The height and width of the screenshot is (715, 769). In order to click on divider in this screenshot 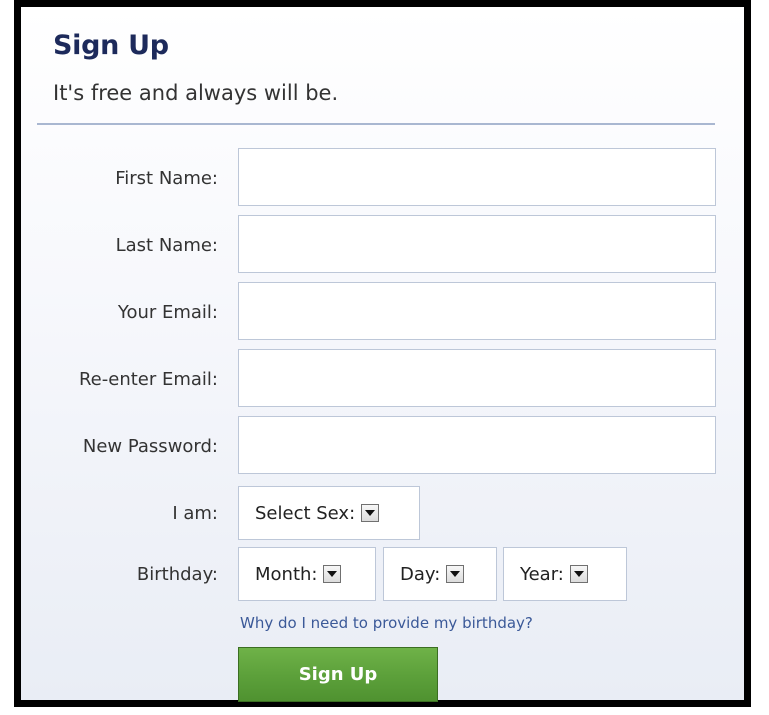, I will do `click(376, 124)`.